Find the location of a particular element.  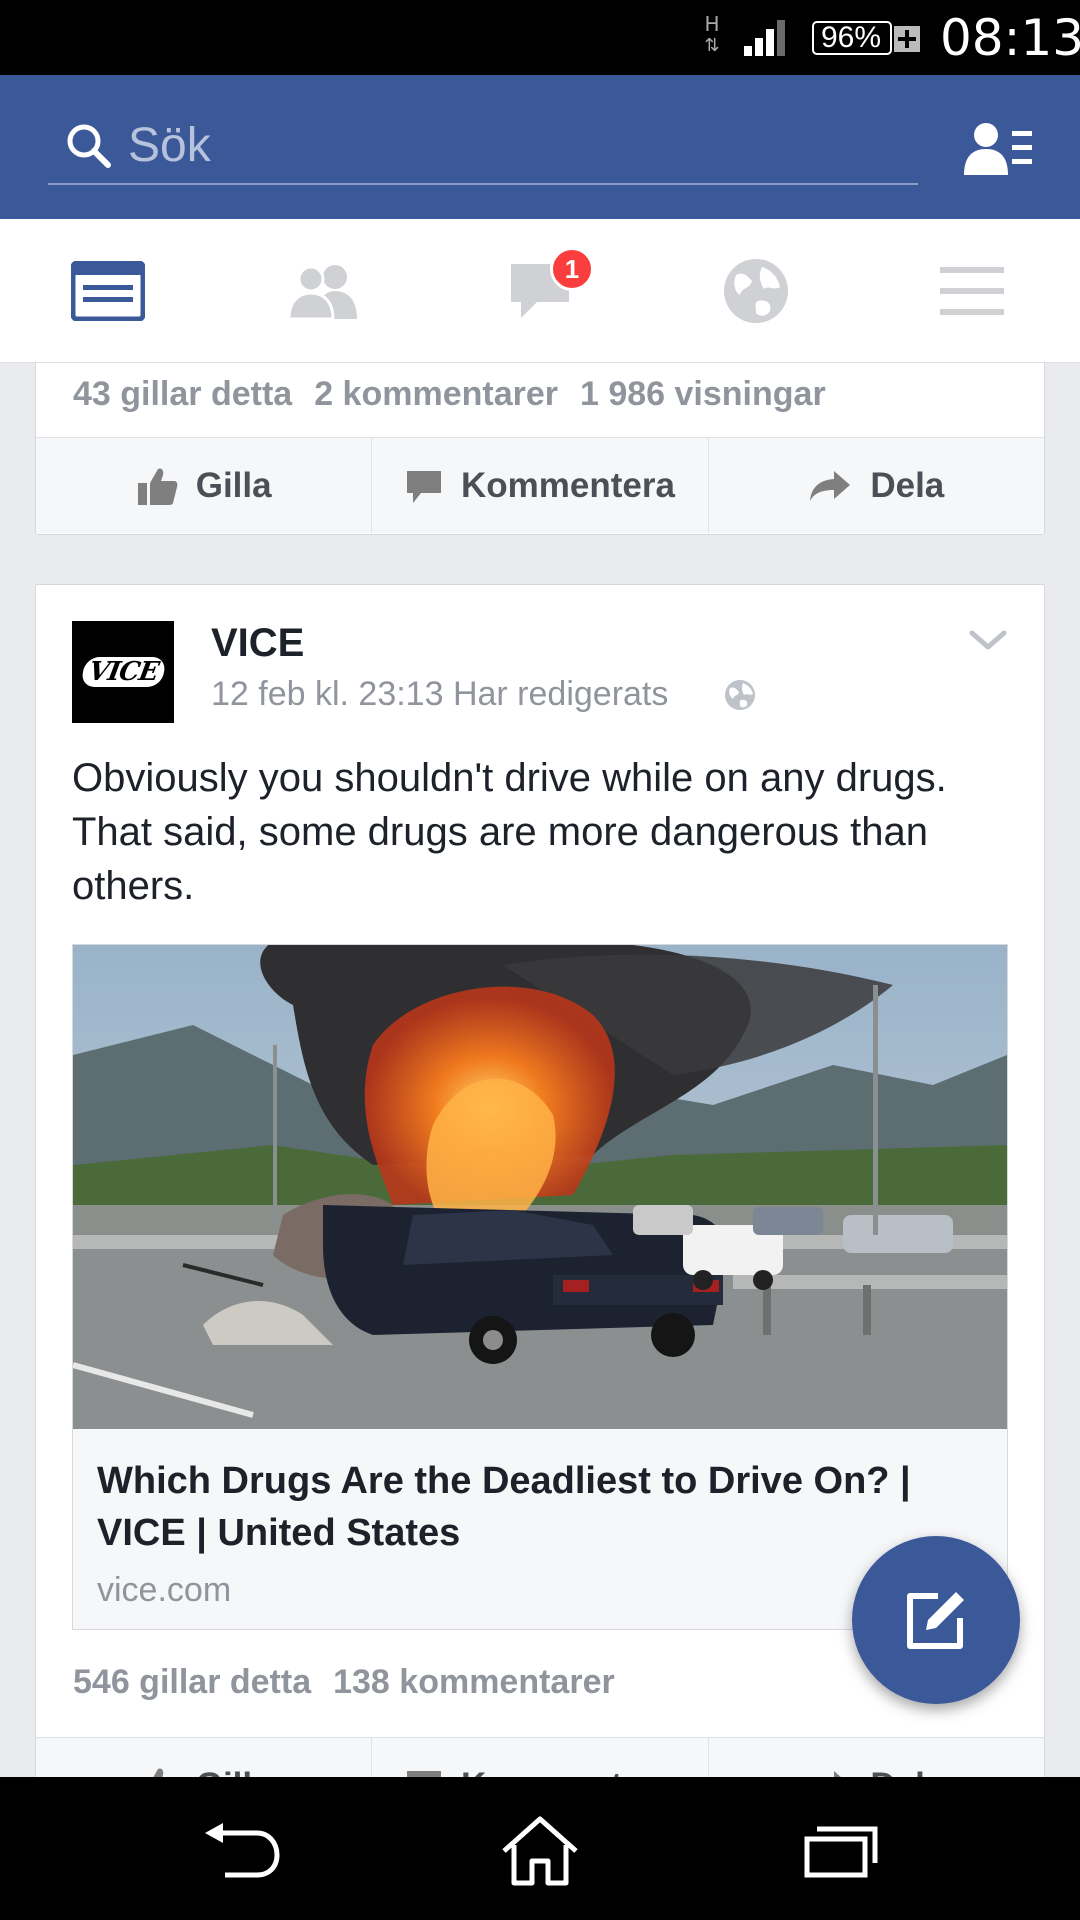

globe-icon is located at coordinates (756, 291).